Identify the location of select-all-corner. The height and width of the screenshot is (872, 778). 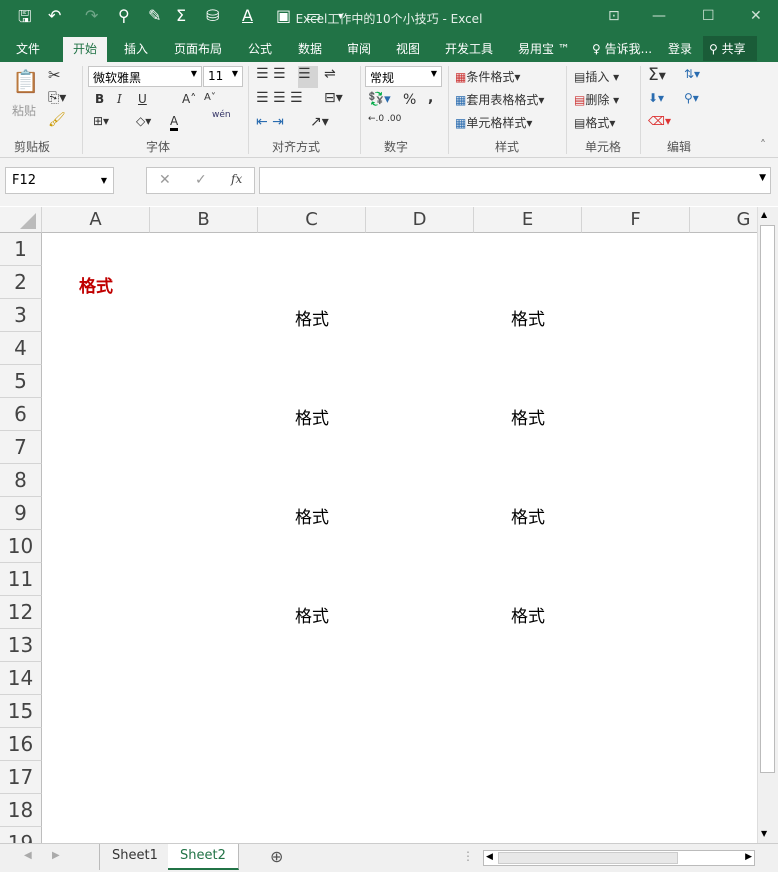
(21, 220).